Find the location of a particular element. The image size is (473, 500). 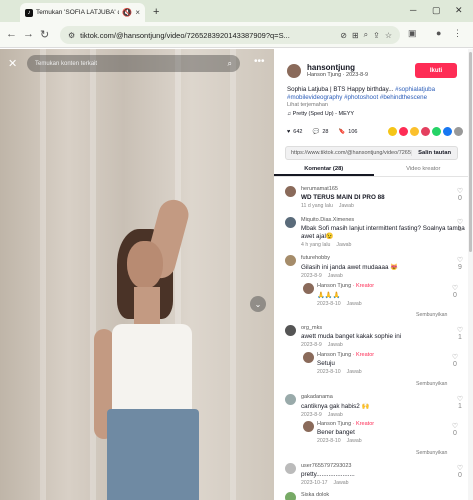

bookmark-star-icon: ☆ is located at coordinates (388, 35).